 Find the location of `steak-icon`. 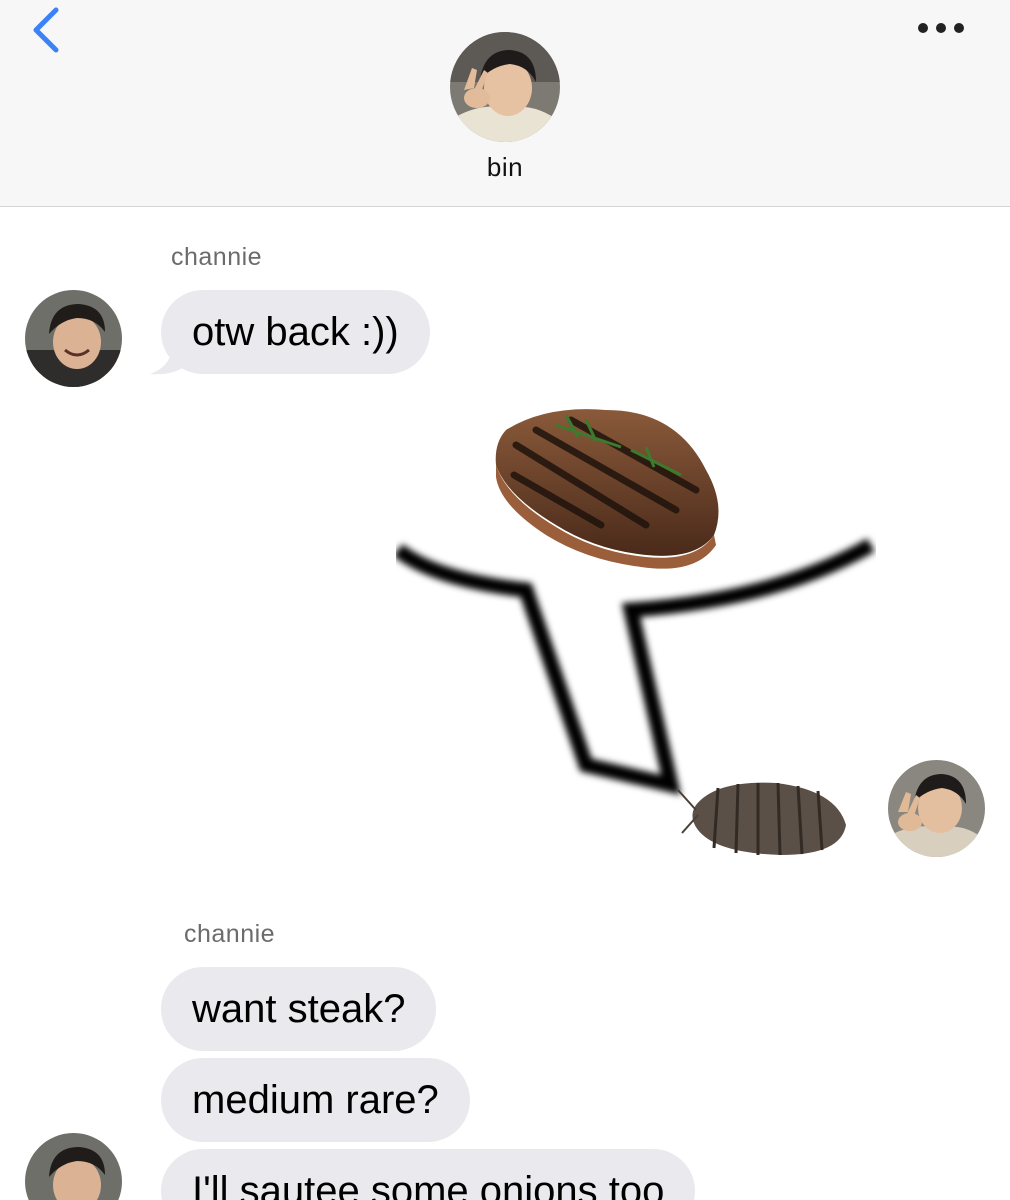

steak-icon is located at coordinates (607, 489).